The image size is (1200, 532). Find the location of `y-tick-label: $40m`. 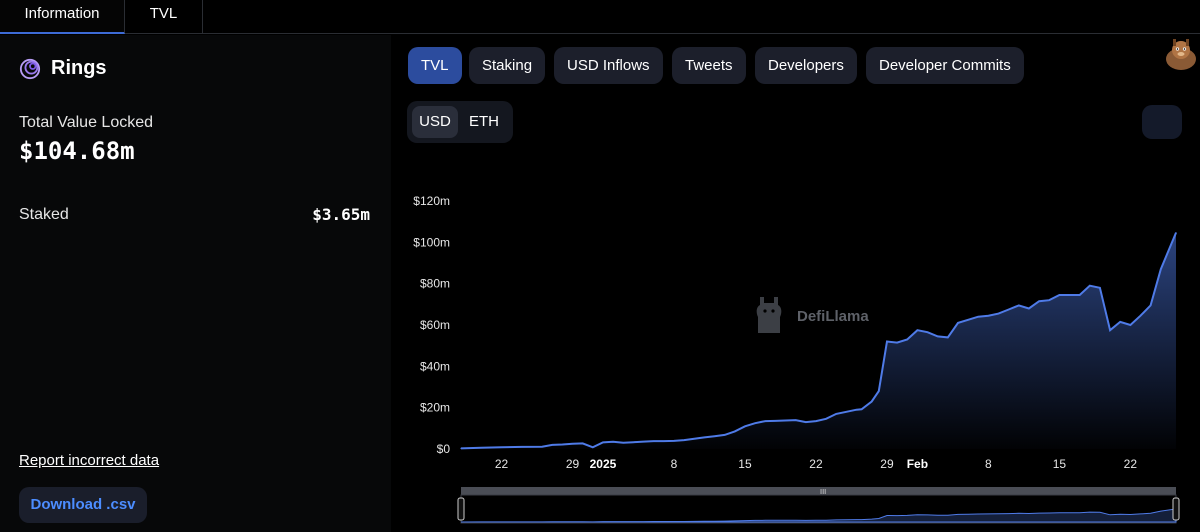

y-tick-label: $40m is located at coordinates (435, 366).